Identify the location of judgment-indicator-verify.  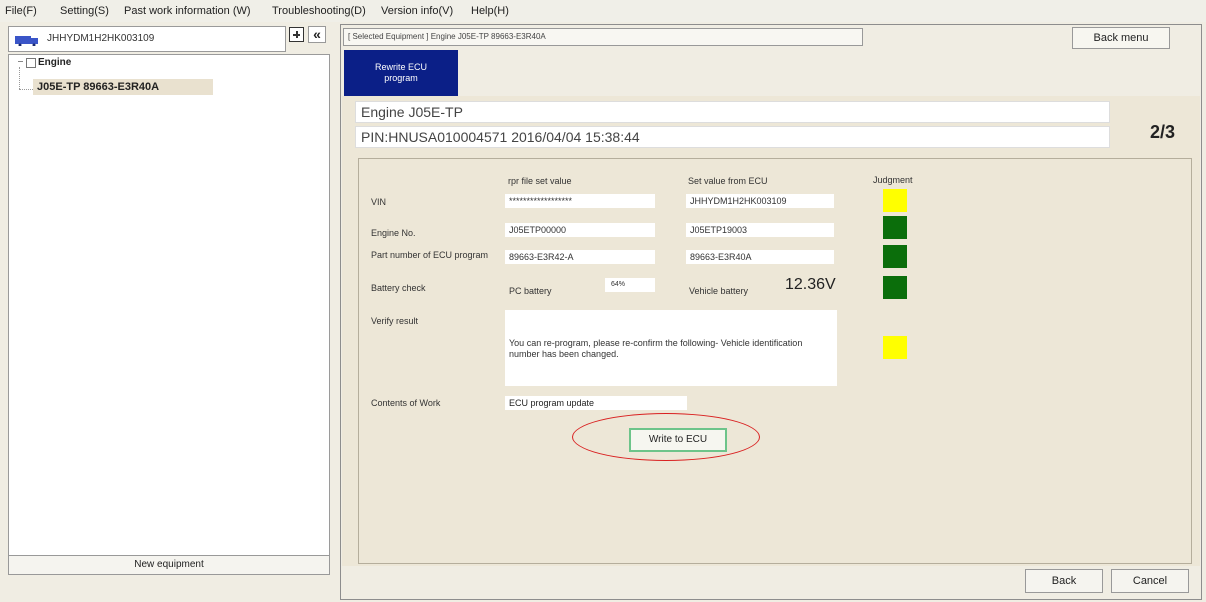
(895, 347).